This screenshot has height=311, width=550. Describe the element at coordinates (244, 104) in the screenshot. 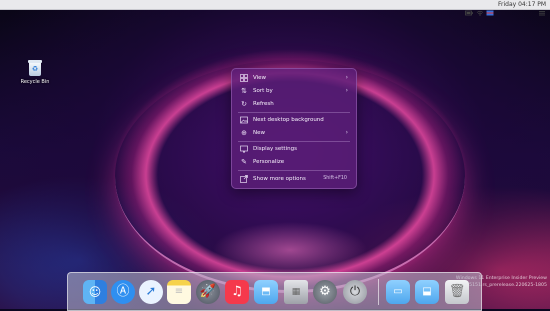

I see `refresh-icon: ↻` at that location.